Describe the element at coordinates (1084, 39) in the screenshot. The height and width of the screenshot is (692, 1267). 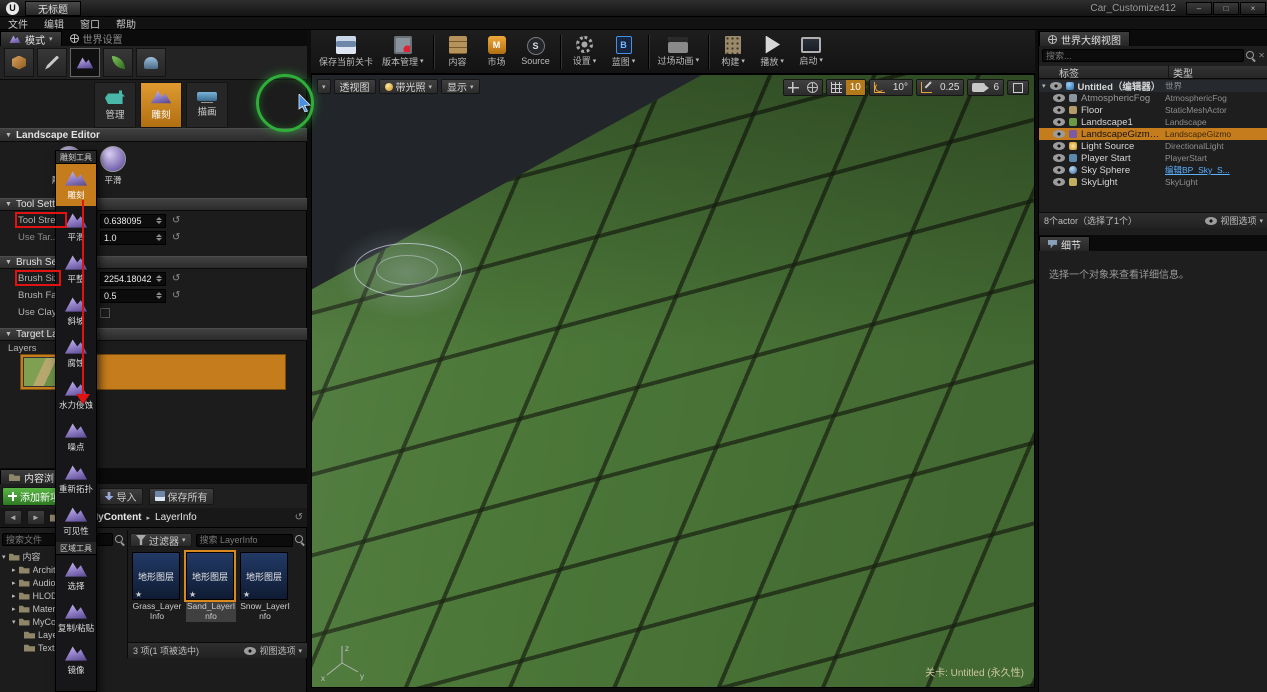
I see `tab-world-outliner: 世界大纲视图` at that location.